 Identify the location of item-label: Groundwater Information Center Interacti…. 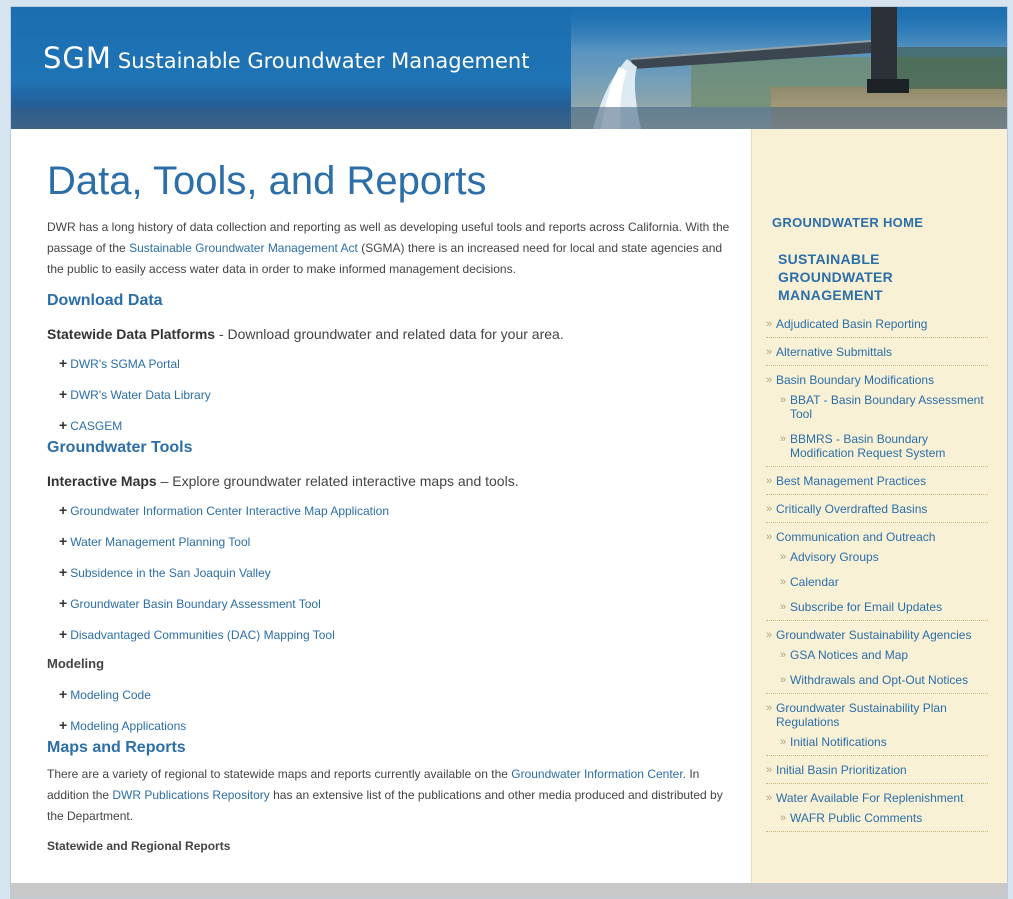
(230, 511).